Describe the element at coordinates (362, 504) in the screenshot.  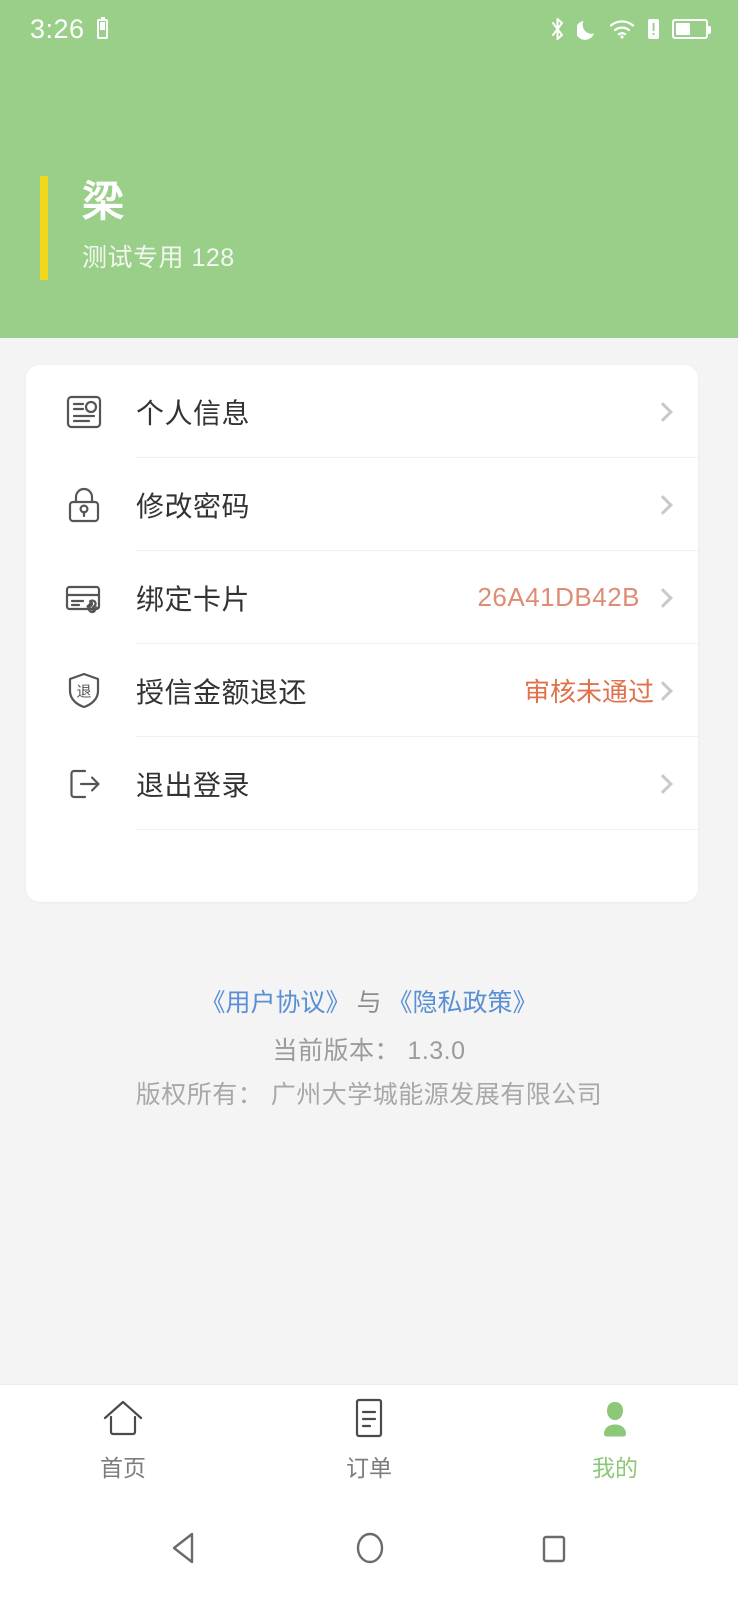
I see `menu-item-change-password: 修改密码` at that location.